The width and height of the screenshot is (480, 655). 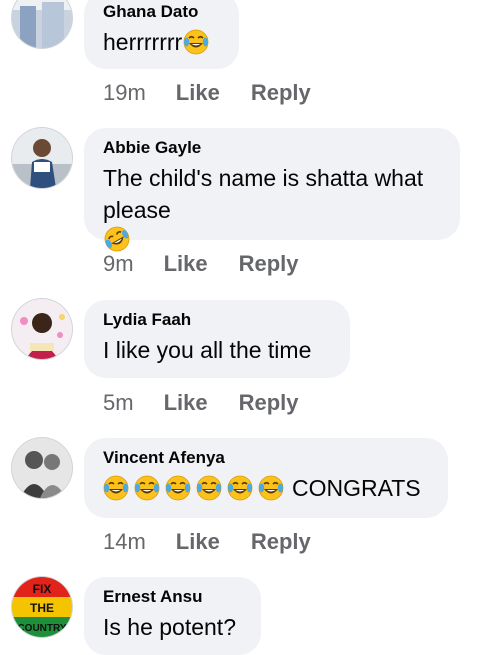 I want to click on comment-text-content: Is he potent?, so click(x=169, y=627).